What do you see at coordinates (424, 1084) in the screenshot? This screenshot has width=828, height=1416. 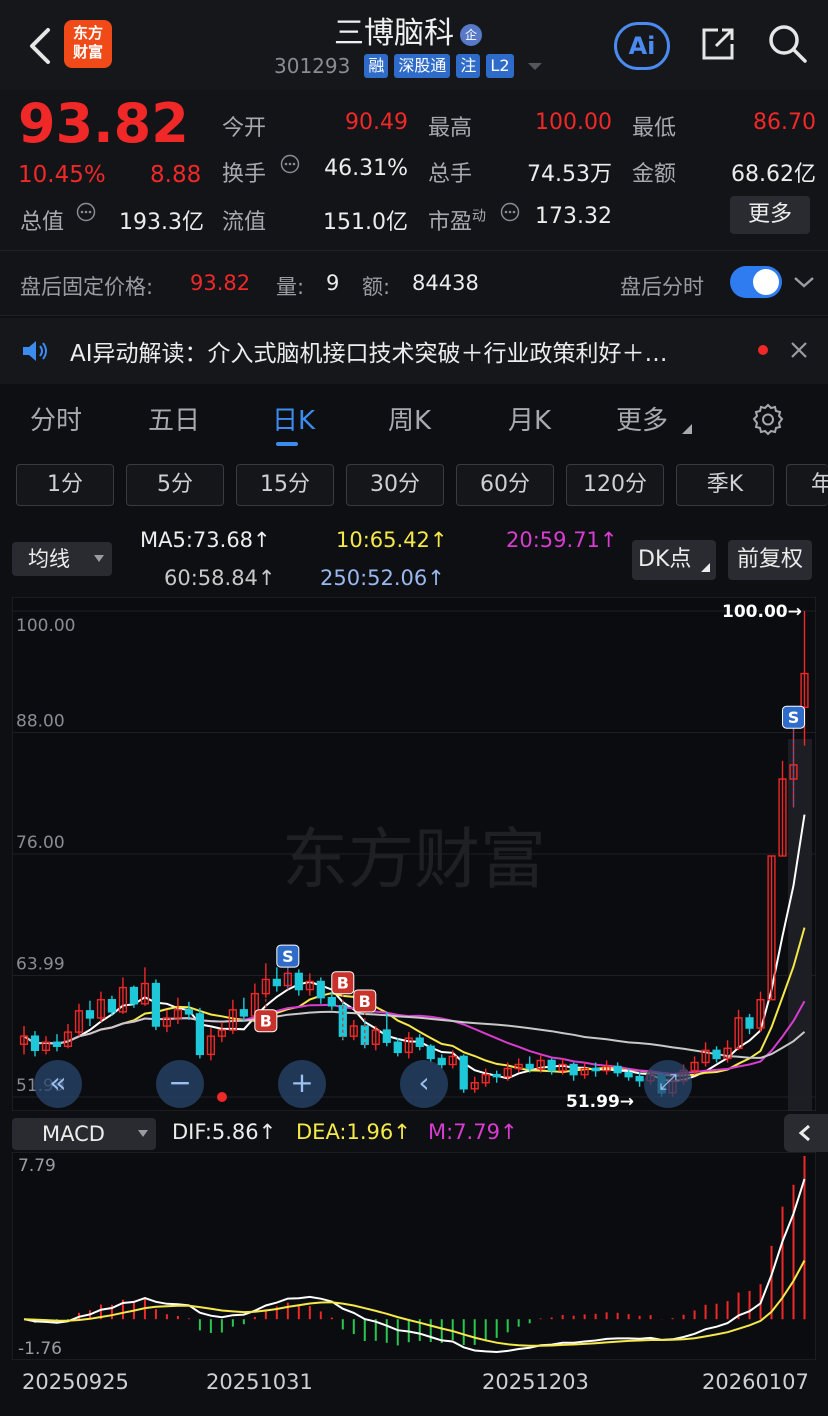 I see `scroll-left-button: ‹` at bounding box center [424, 1084].